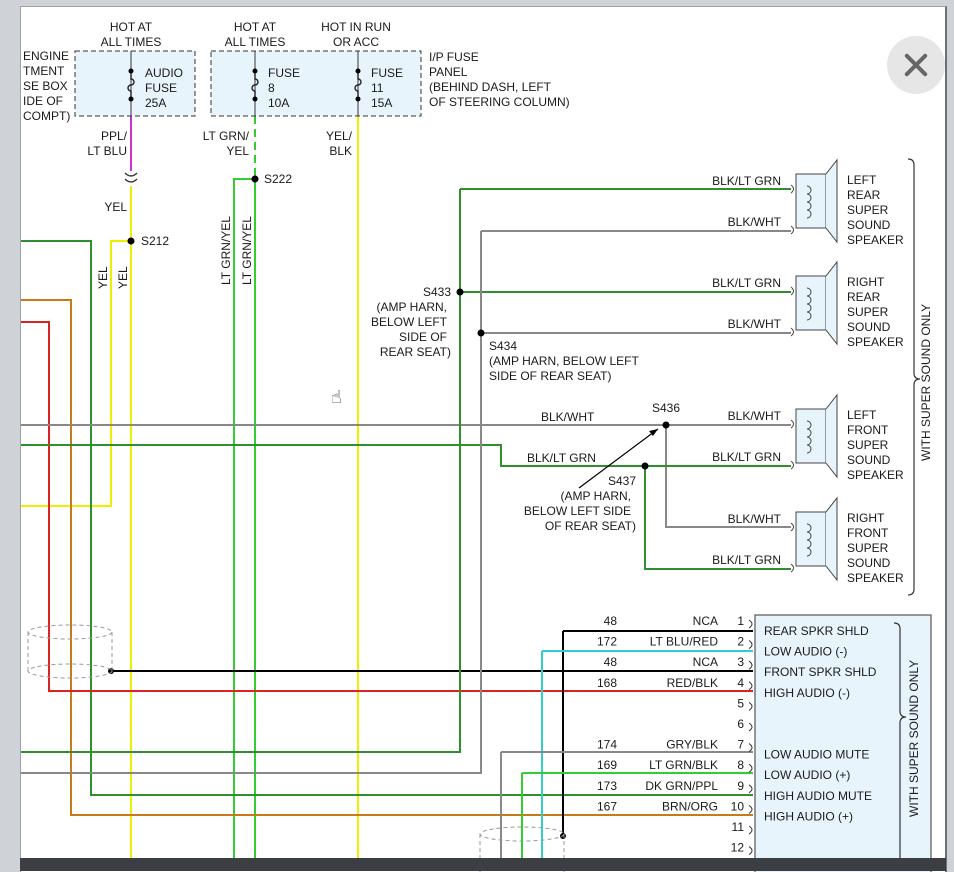  Describe the element at coordinates (564, 361) in the screenshot. I see `s434-note-1: (AMP HARN, BELOW LEFT` at that location.